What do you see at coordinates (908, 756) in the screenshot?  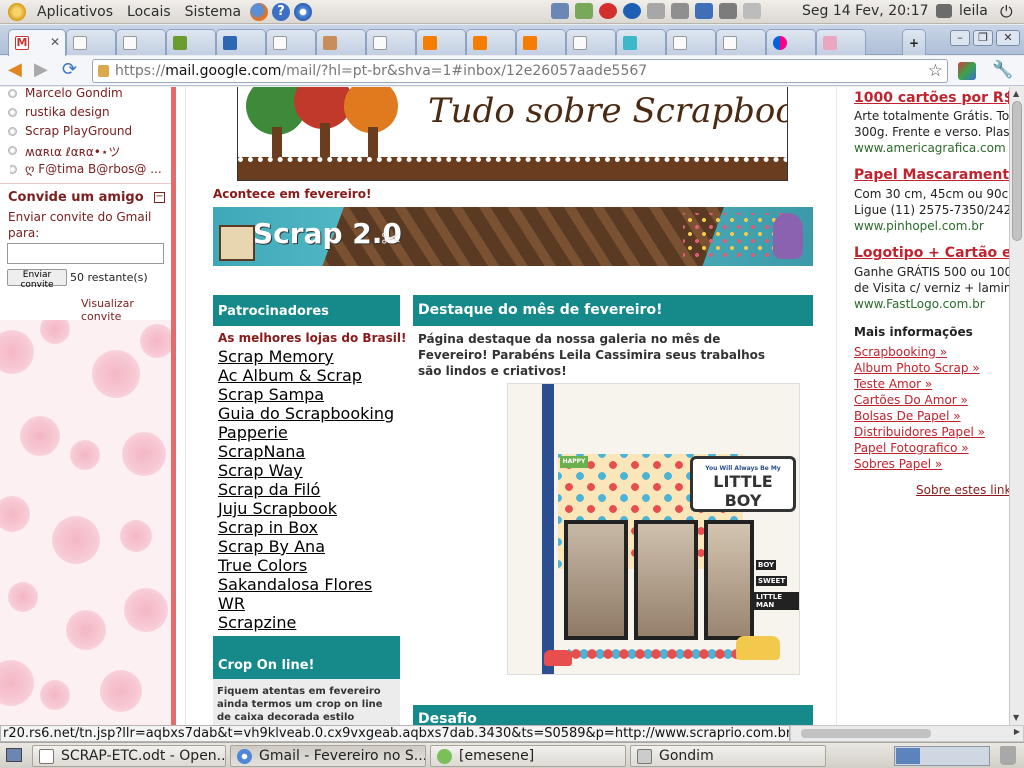 I see `workspace-active` at bounding box center [908, 756].